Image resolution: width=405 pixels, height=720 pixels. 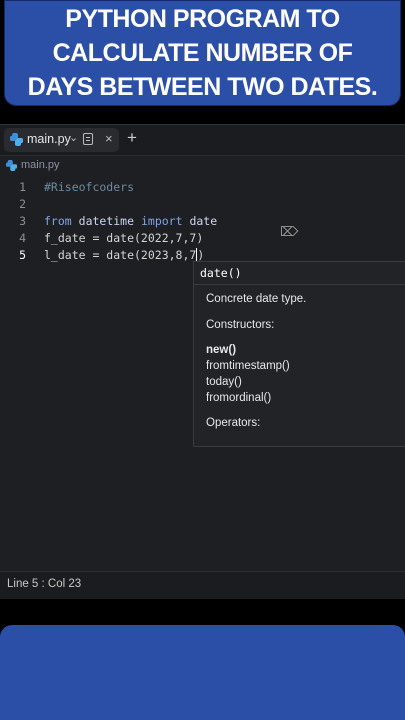 What do you see at coordinates (202, 140) in the screenshot?
I see `tab-bar: main.py ⌄ × +` at bounding box center [202, 140].